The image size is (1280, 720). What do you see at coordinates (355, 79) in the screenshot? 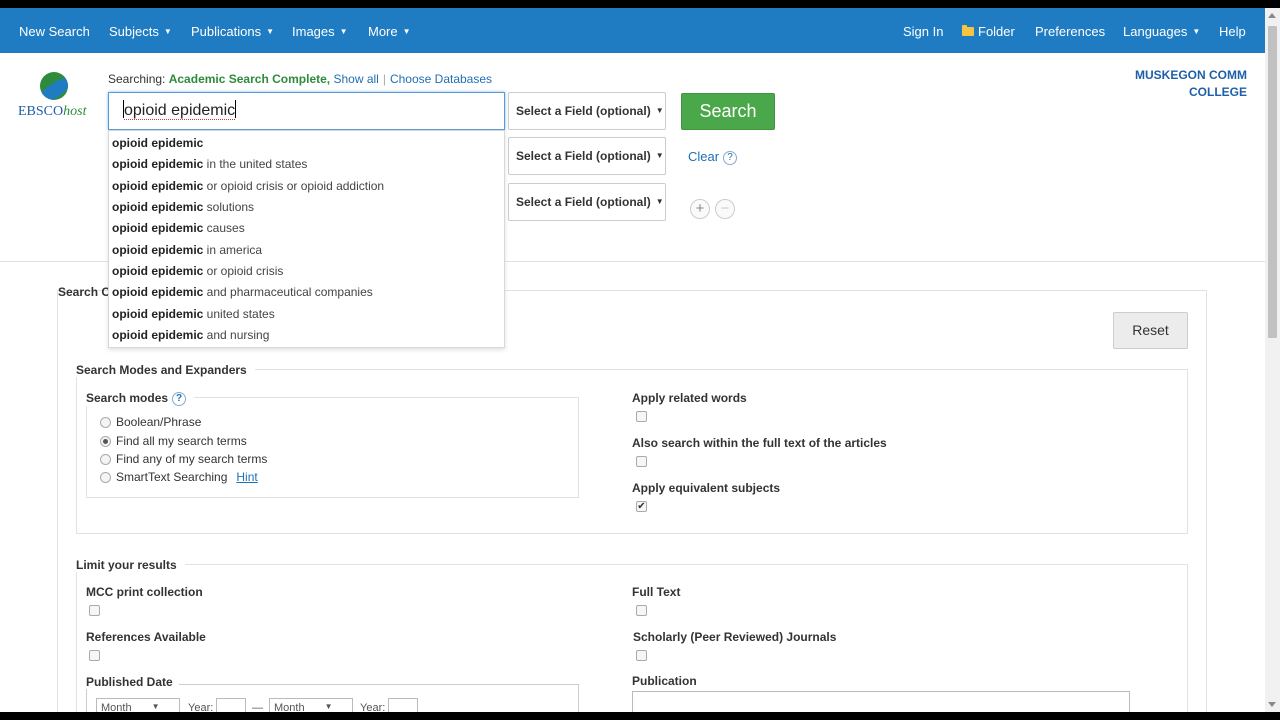
I see `show-all-link: Show all` at bounding box center [355, 79].